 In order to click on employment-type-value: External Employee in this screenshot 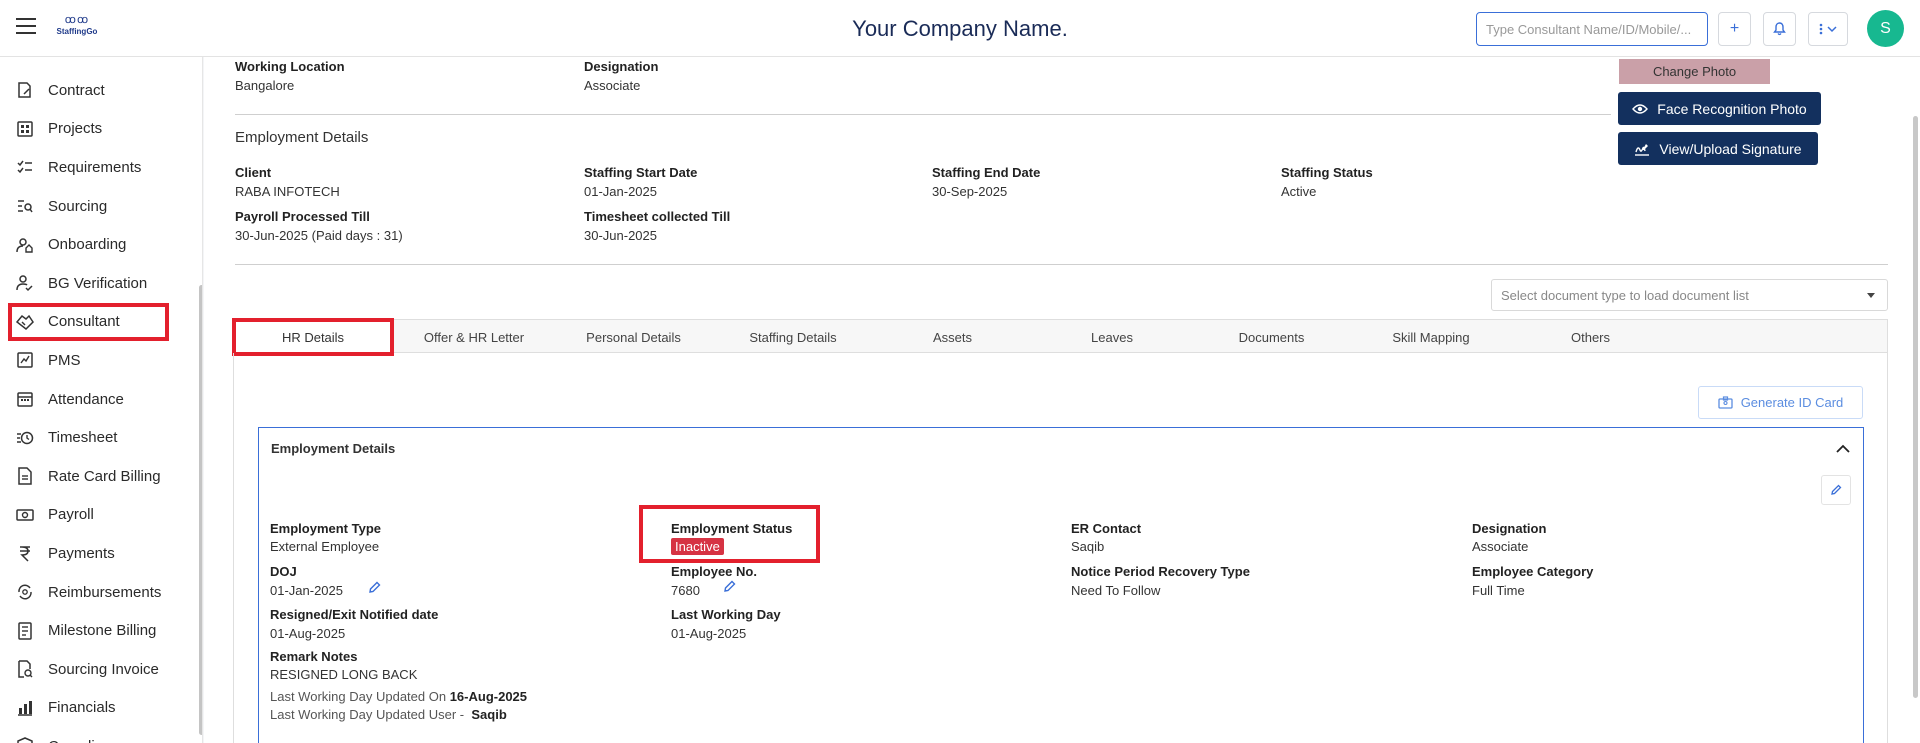, I will do `click(325, 546)`.